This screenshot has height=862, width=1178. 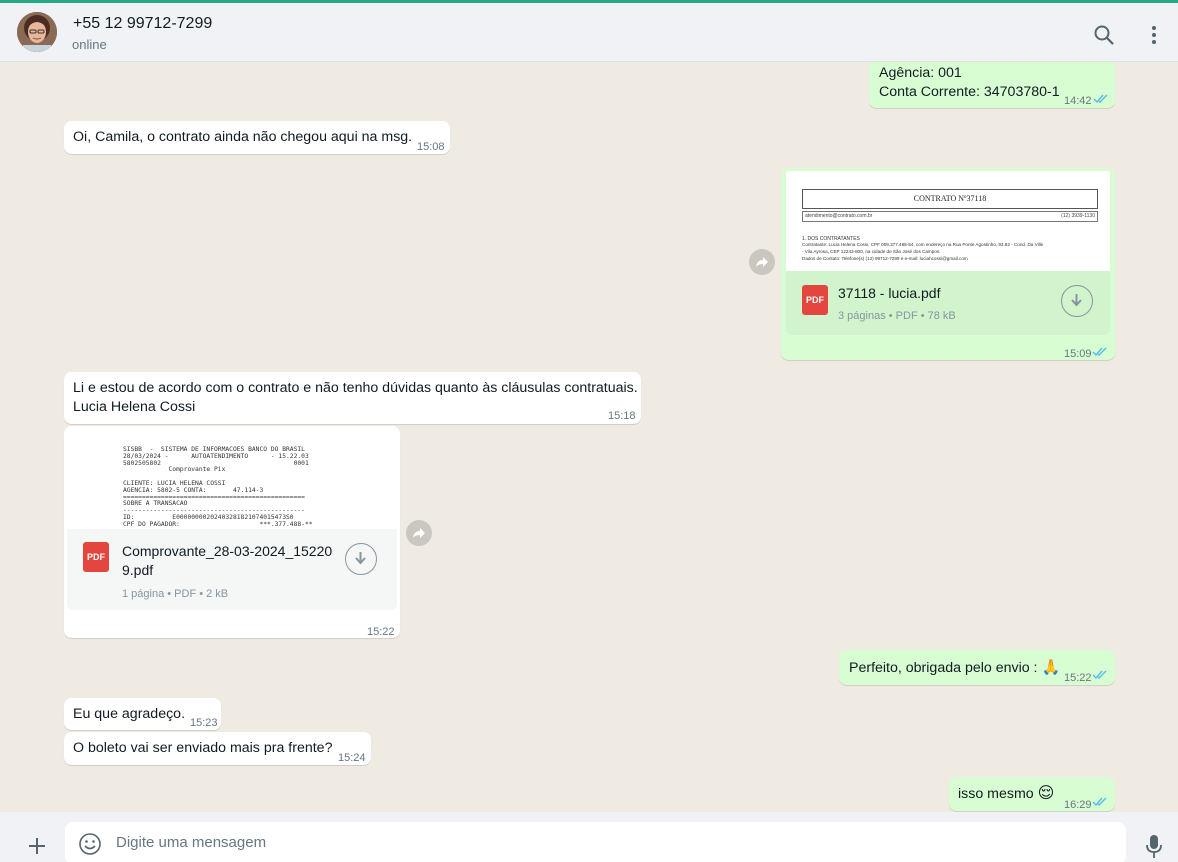 I want to click on preview-title: CONTRATO Nº37118, so click(x=950, y=199).